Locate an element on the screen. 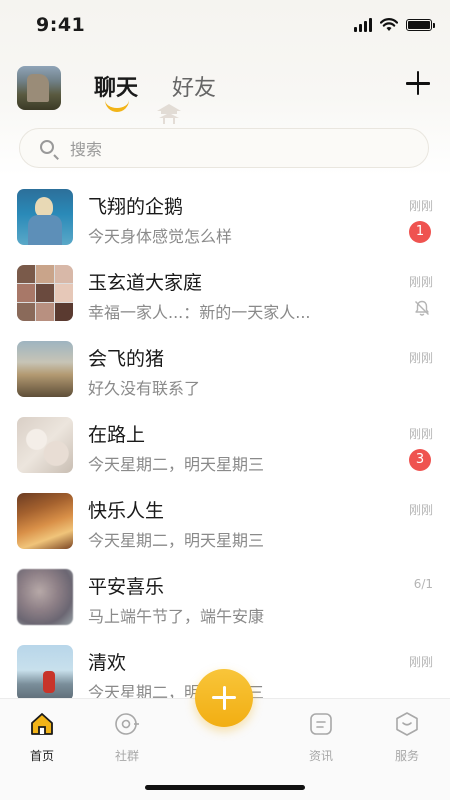  tab-news-label: 资讯 is located at coordinates (320, 756).